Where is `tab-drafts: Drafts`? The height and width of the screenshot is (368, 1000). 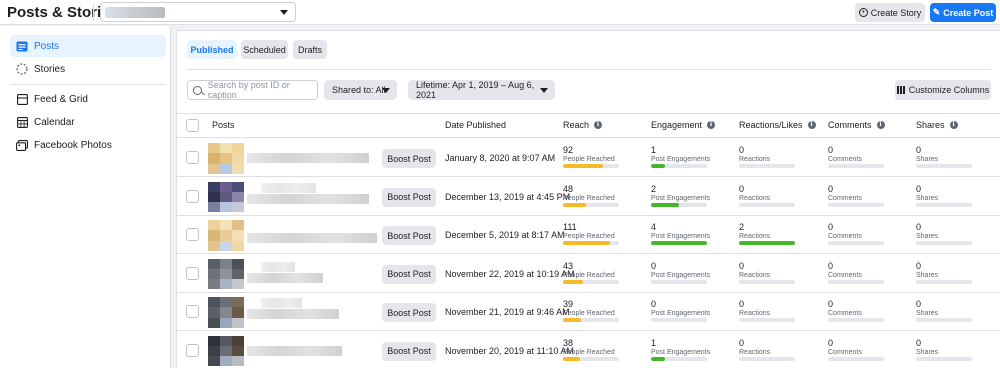 tab-drafts: Drafts is located at coordinates (310, 49).